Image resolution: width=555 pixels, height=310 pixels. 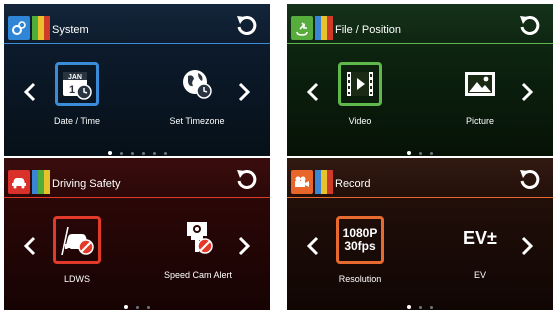 I want to click on ev-label: EV, so click(x=479, y=275).